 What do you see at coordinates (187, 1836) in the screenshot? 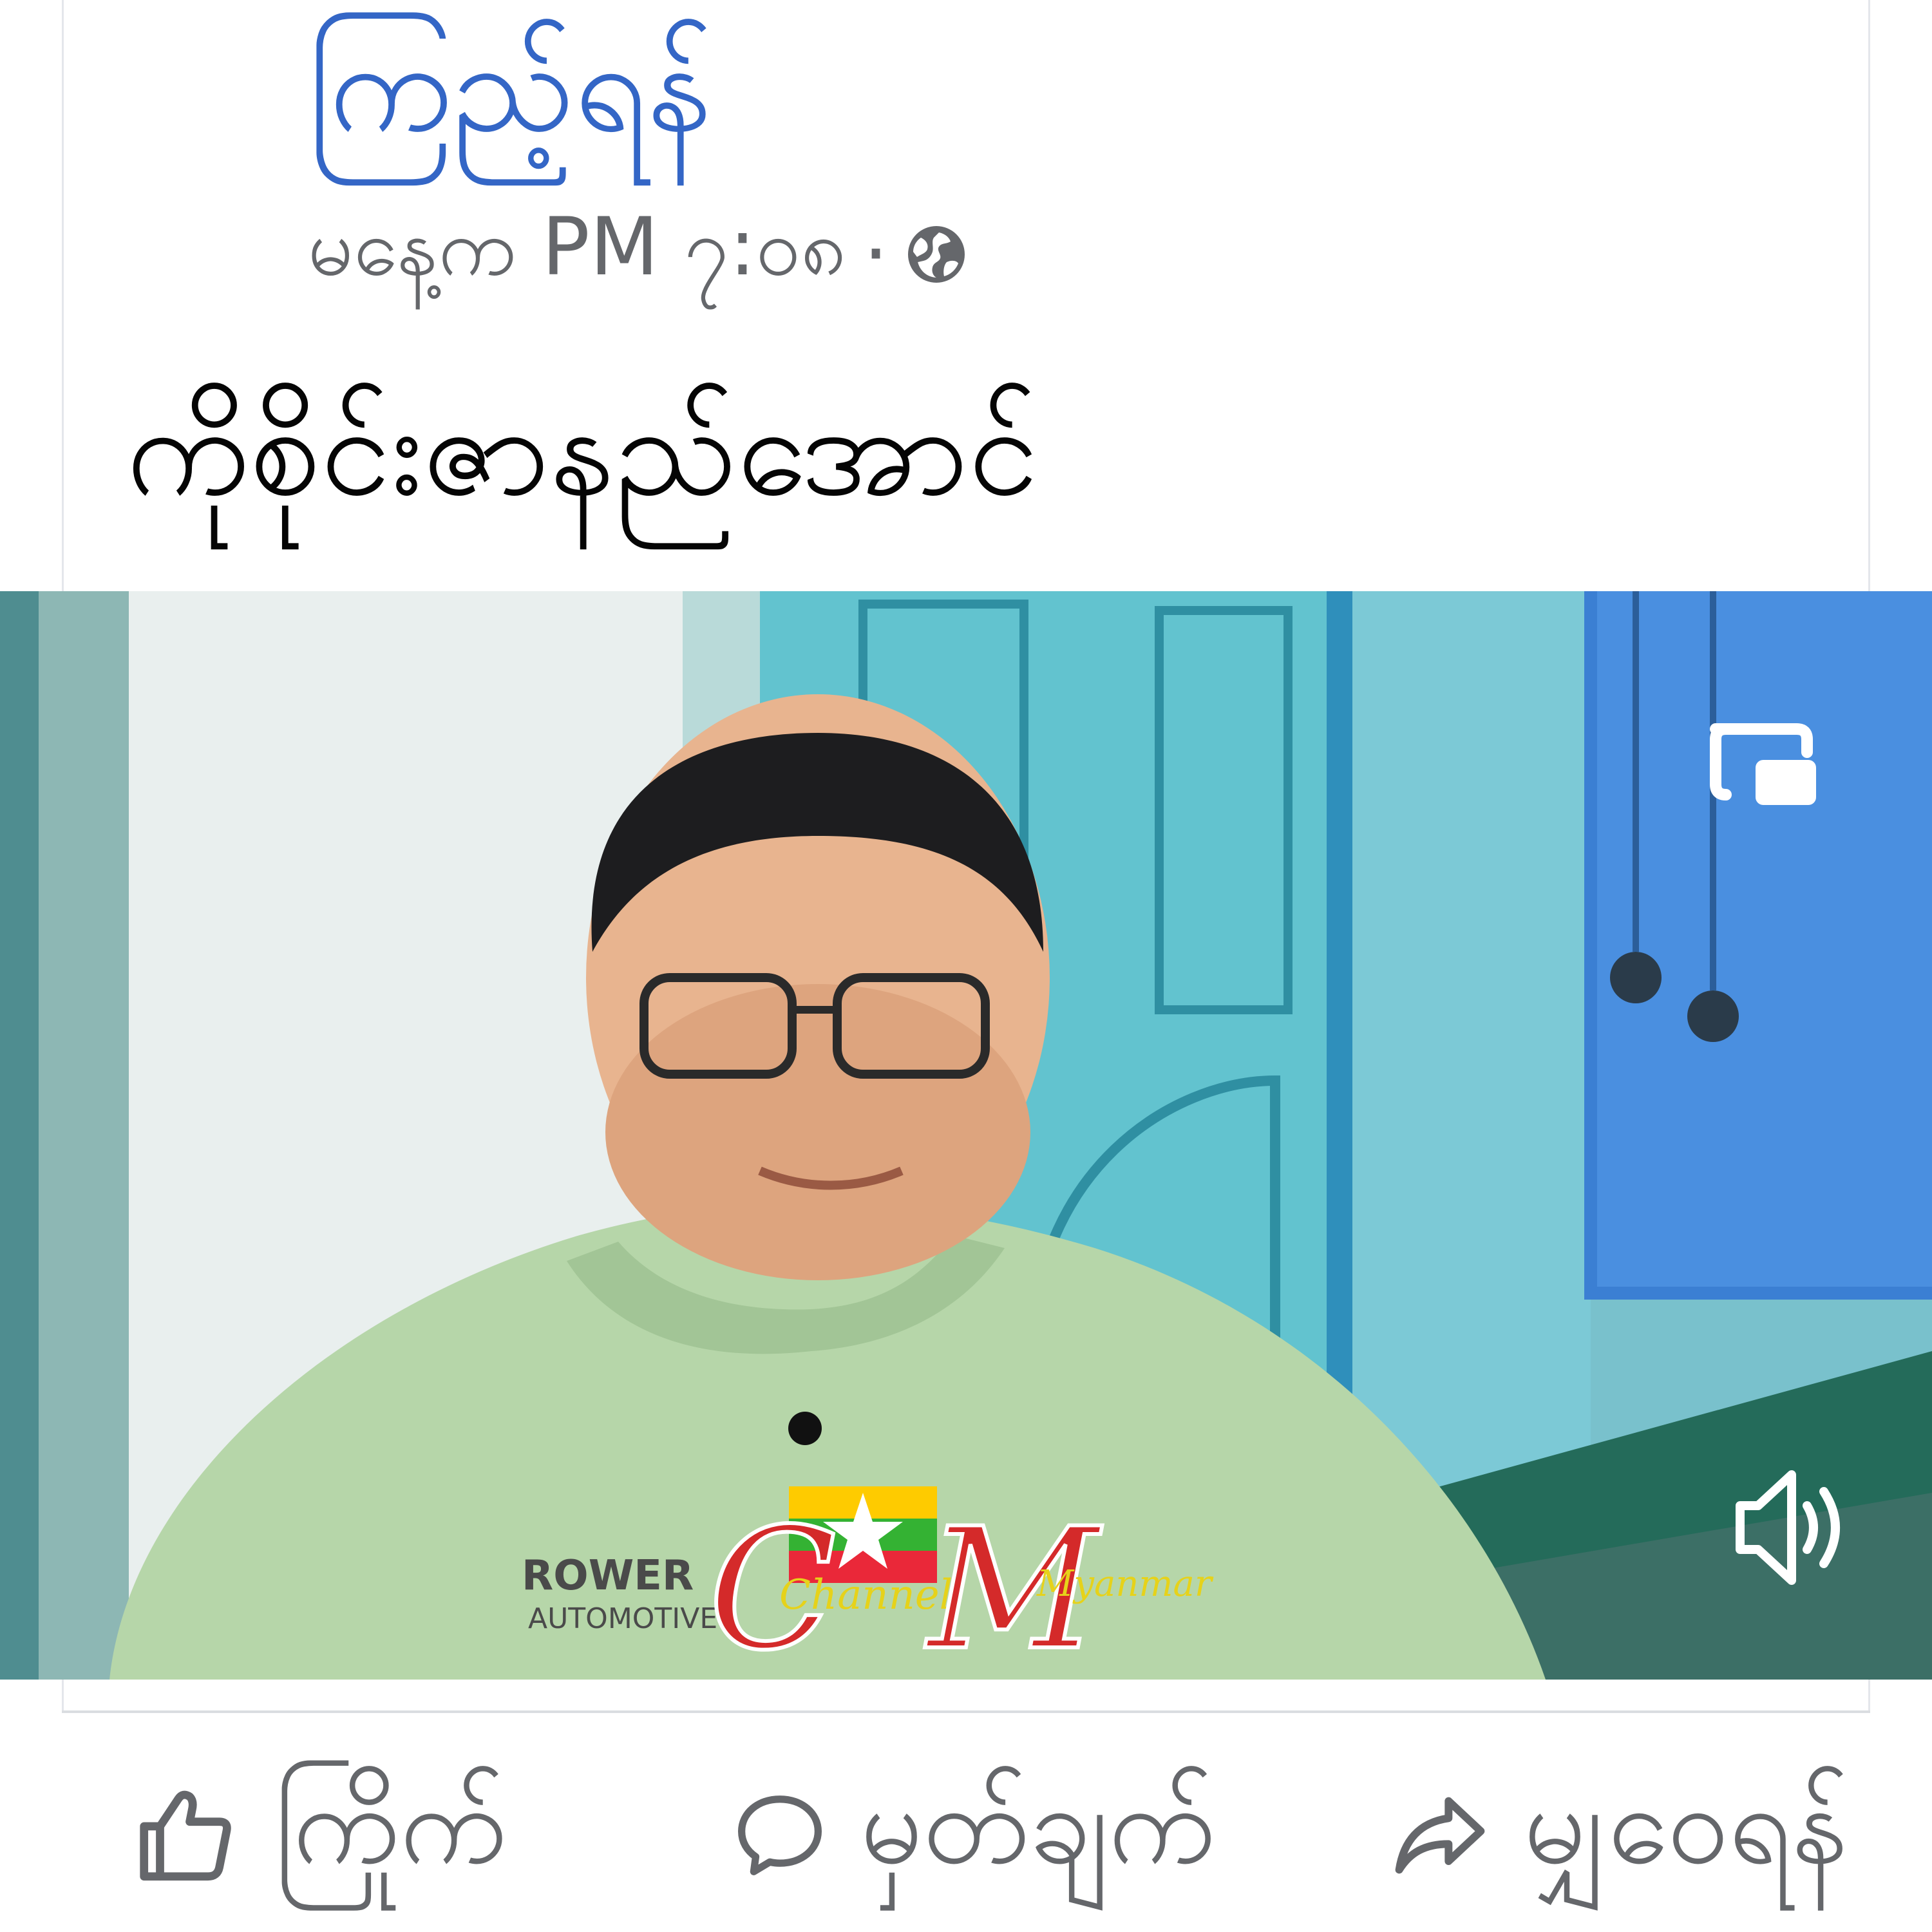
I see `thumbs-up-icon` at bounding box center [187, 1836].